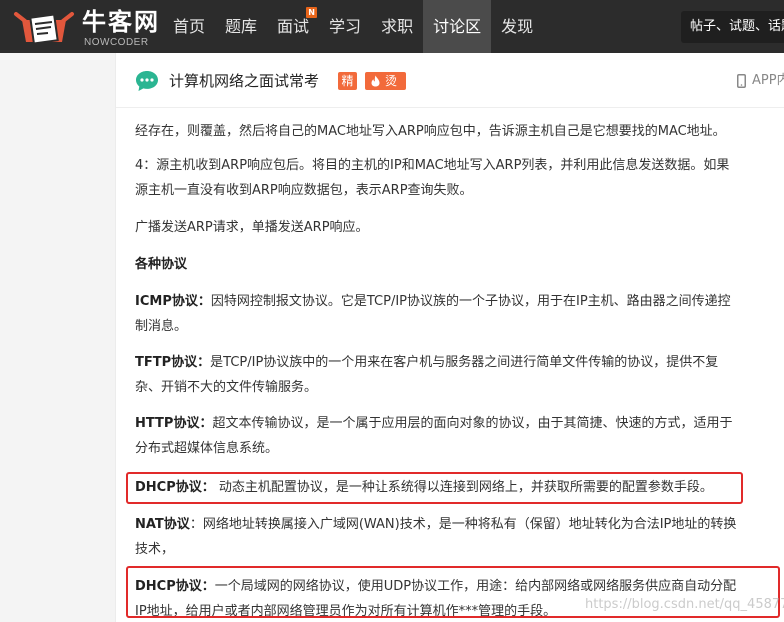  Describe the element at coordinates (459, 227) in the screenshot. I see `paragraph: 广播发送ARP请求，单播发送ARP响应。` at that location.